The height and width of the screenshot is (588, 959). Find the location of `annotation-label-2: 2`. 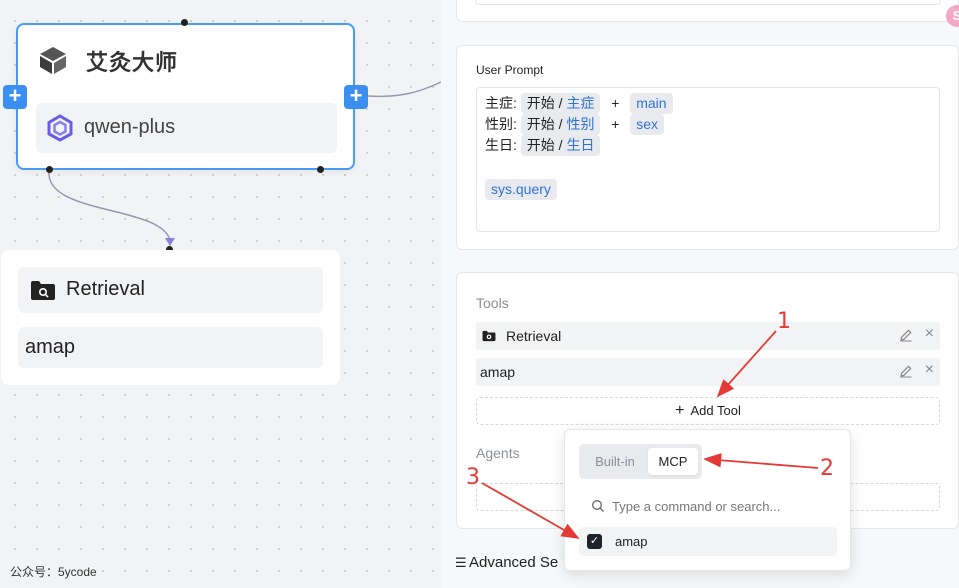

annotation-label-2: 2 is located at coordinates (827, 468).